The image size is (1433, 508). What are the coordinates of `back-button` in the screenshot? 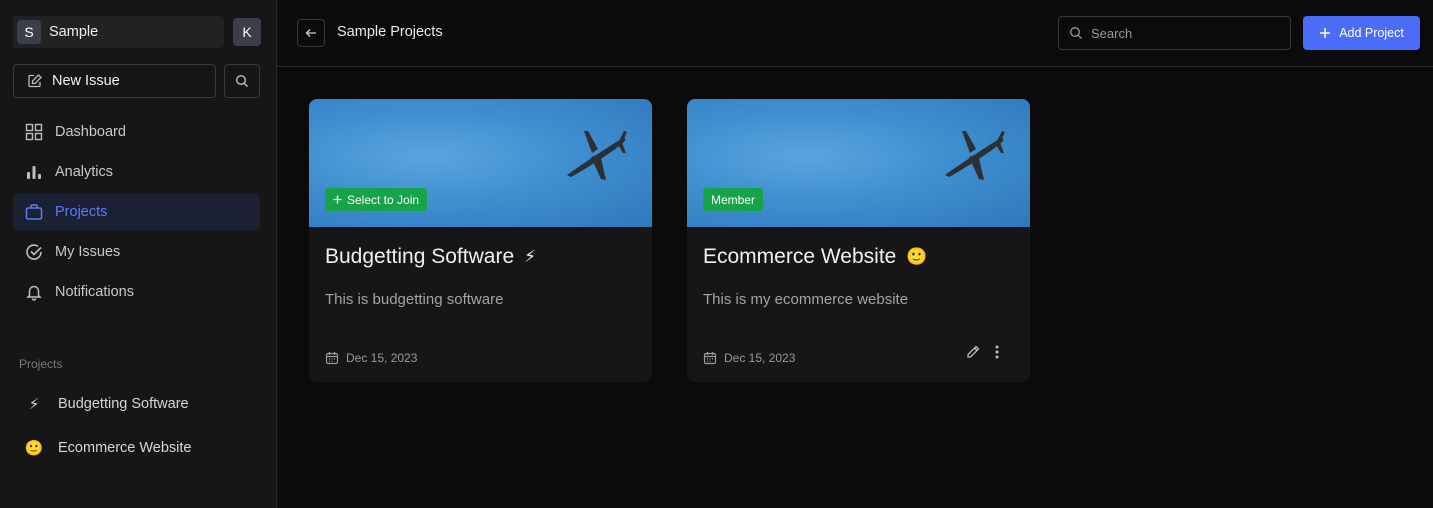 It's located at (311, 33).